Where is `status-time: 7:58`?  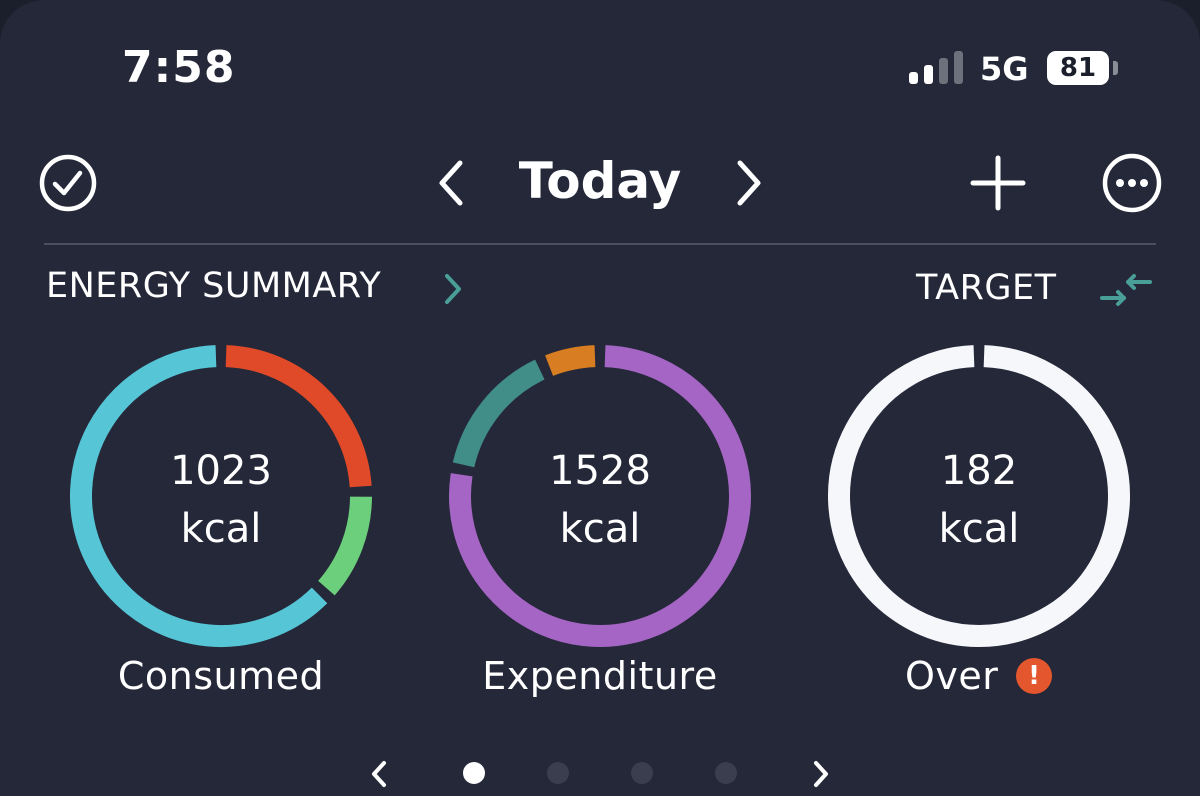 status-time: 7:58 is located at coordinates (179, 67).